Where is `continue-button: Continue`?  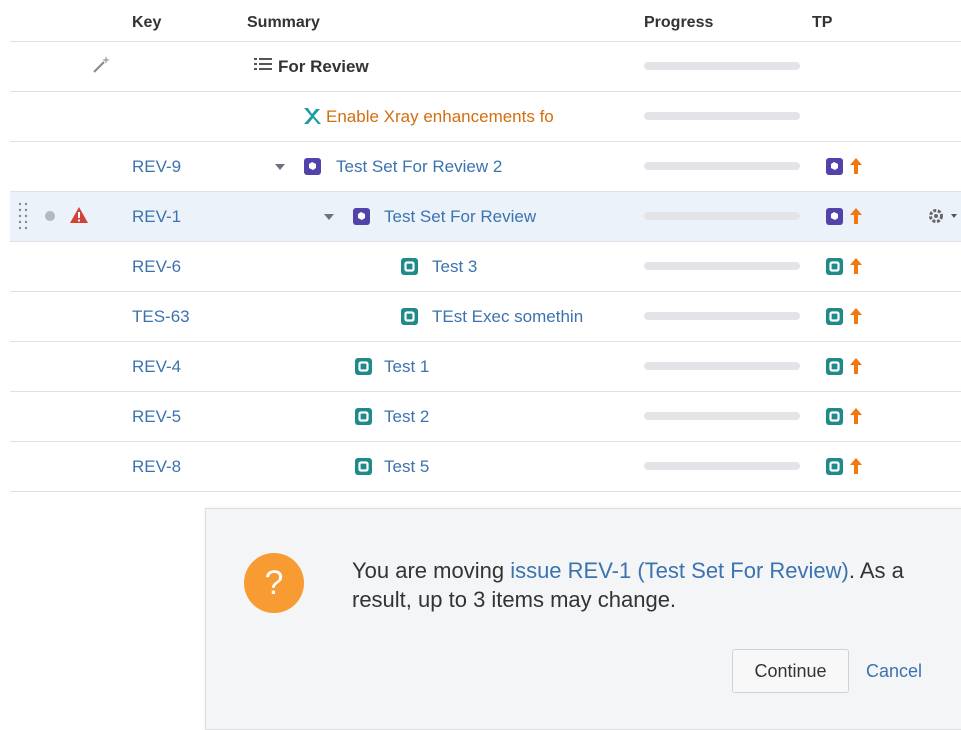
continue-button: Continue is located at coordinates (790, 671).